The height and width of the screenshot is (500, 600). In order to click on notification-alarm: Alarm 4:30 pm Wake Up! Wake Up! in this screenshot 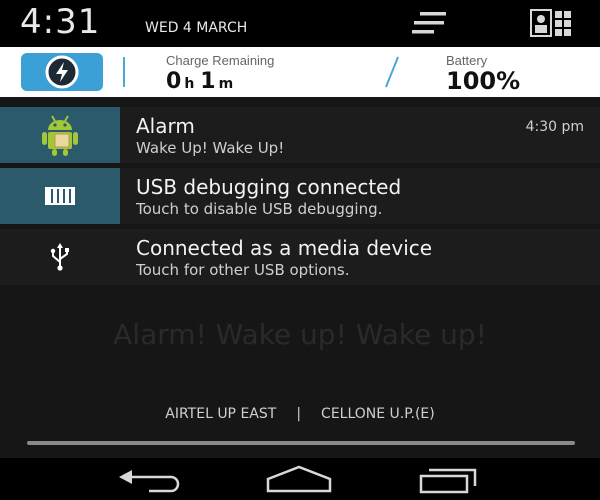, I will do `click(300, 135)`.